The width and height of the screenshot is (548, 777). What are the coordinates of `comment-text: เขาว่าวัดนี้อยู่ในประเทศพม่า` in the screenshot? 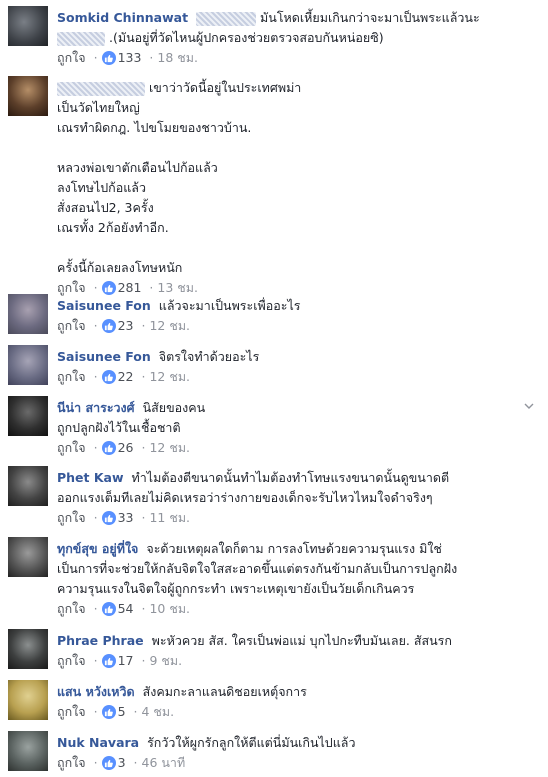 It's located at (225, 87).